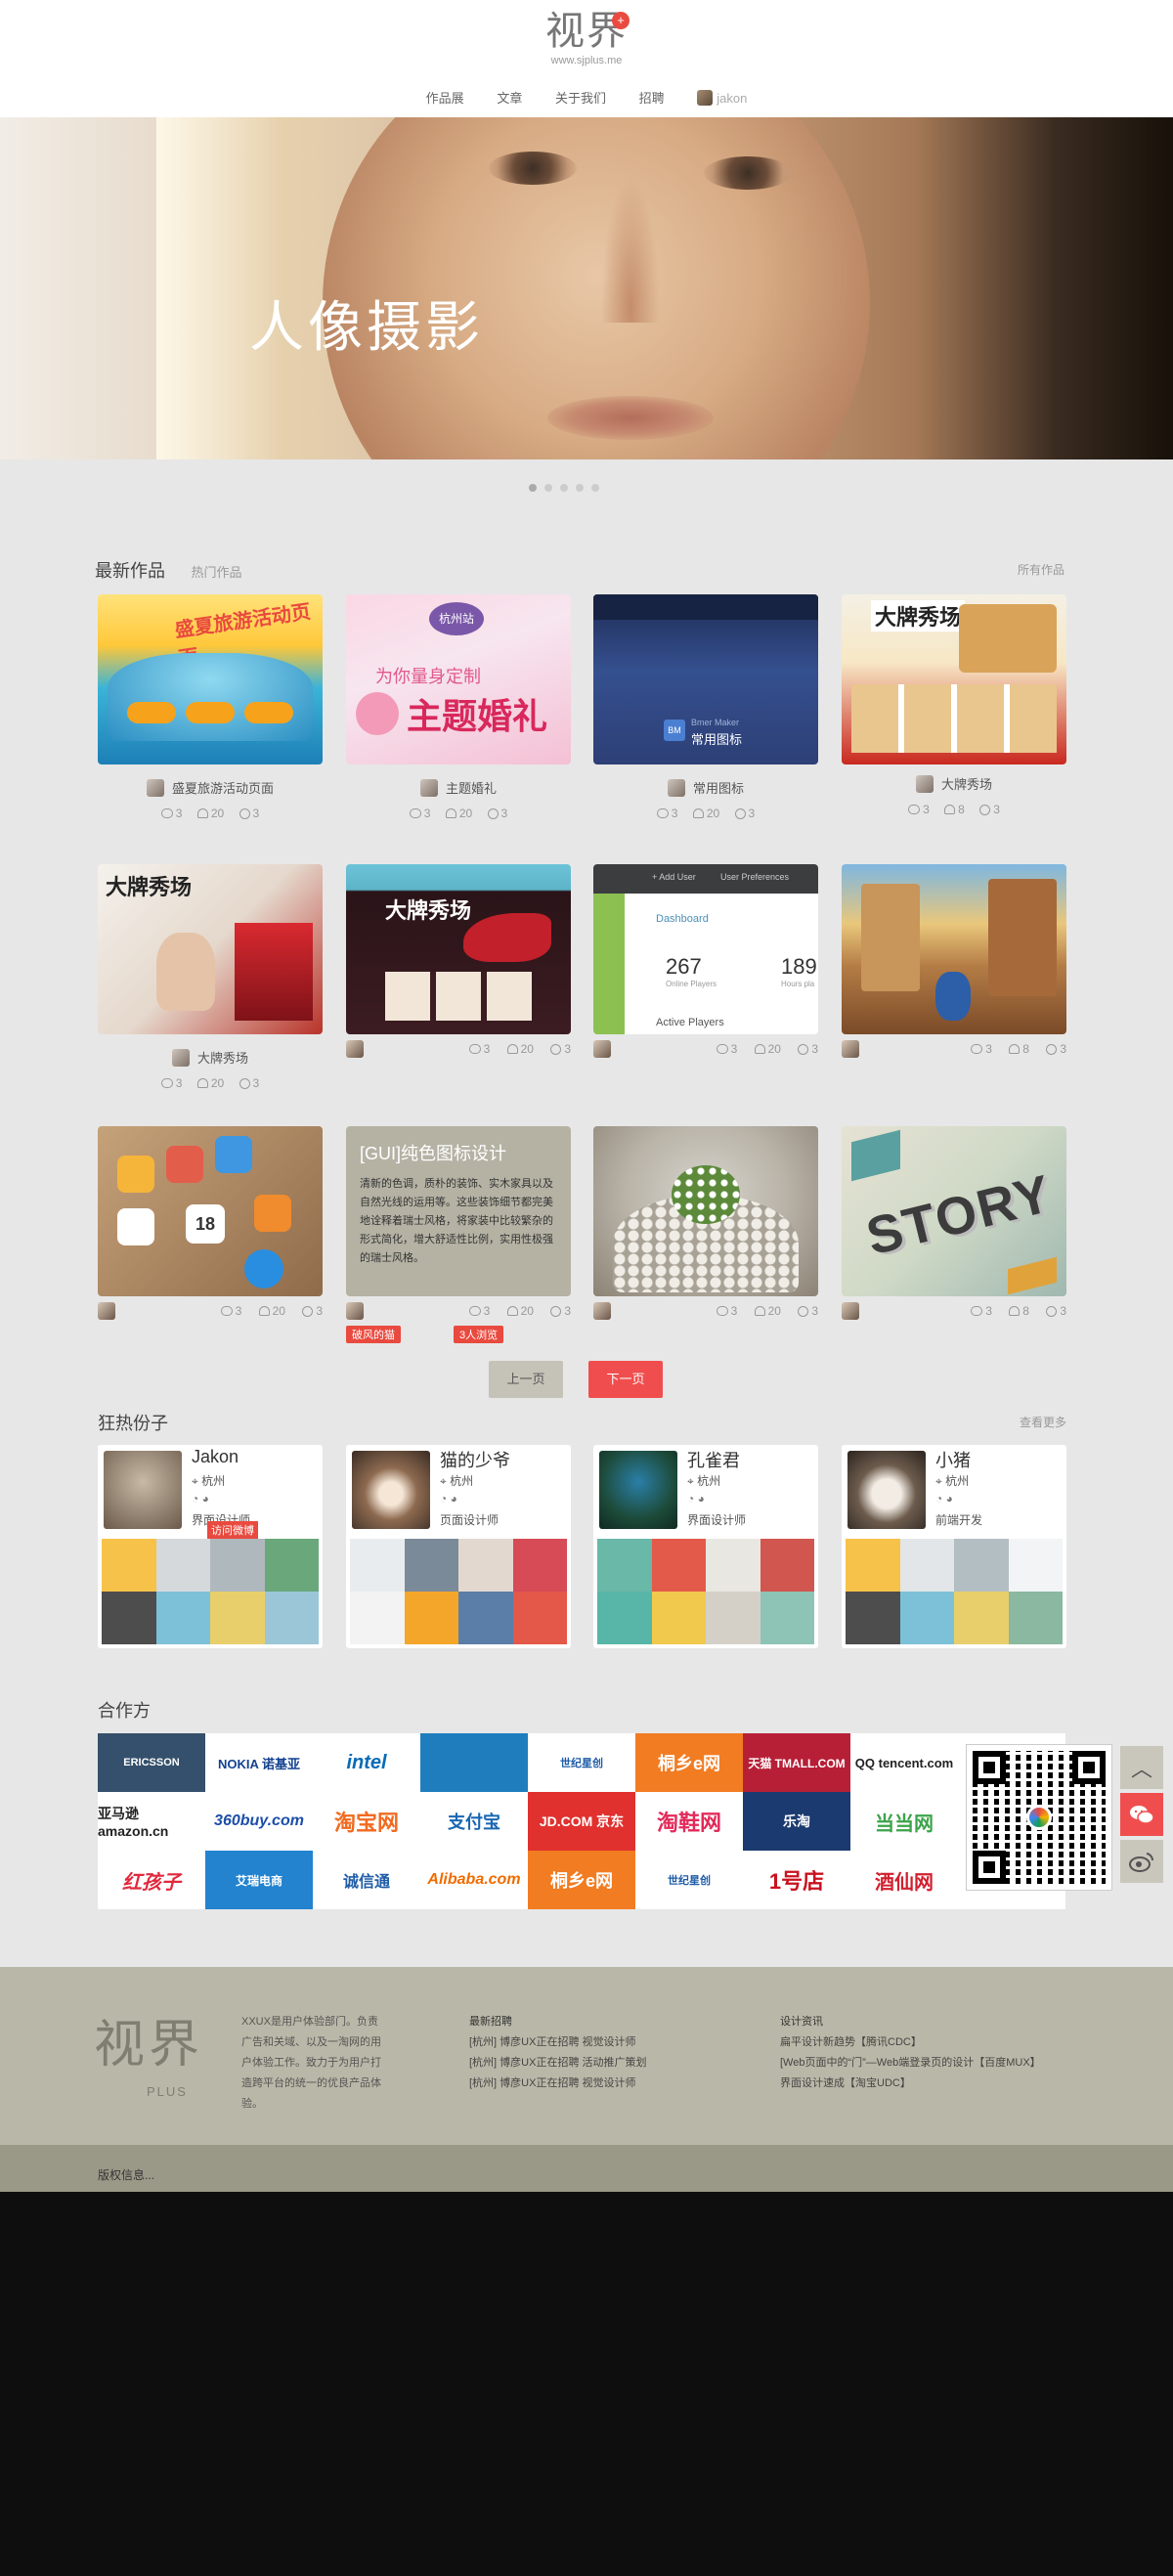  What do you see at coordinates (911, 2084) in the screenshot?
I see `footer-news-link: 界面设计速成【淘宝UDC】` at bounding box center [911, 2084].